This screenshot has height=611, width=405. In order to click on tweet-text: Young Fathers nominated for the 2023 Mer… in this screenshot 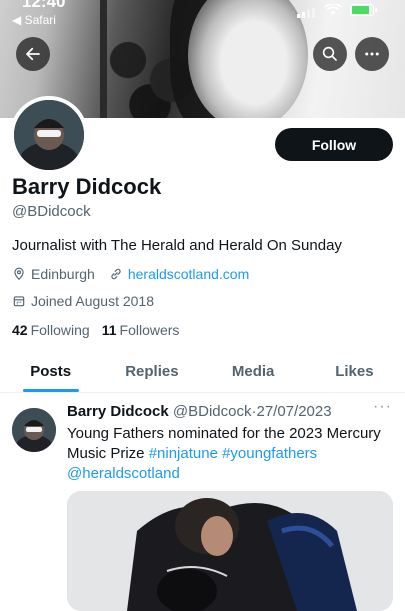, I will do `click(227, 454)`.